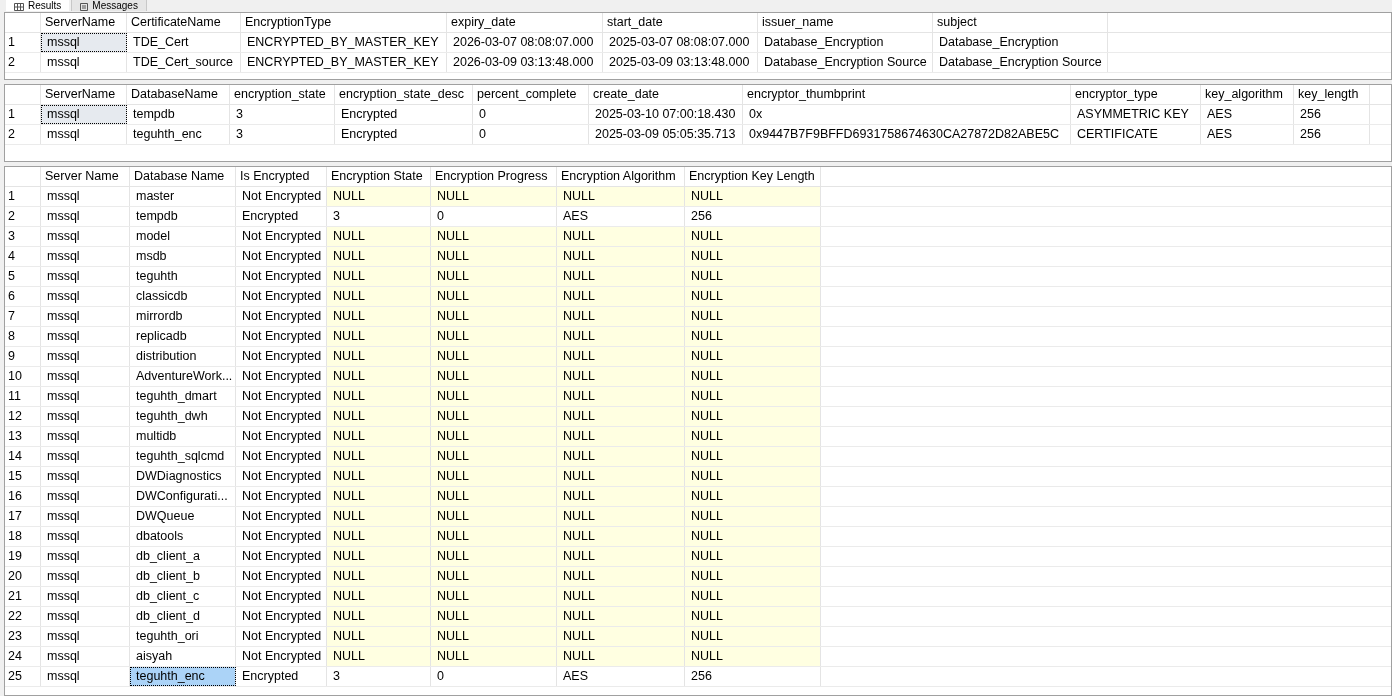  Describe the element at coordinates (845, 22) in the screenshot. I see `column-header: issuer_name` at that location.